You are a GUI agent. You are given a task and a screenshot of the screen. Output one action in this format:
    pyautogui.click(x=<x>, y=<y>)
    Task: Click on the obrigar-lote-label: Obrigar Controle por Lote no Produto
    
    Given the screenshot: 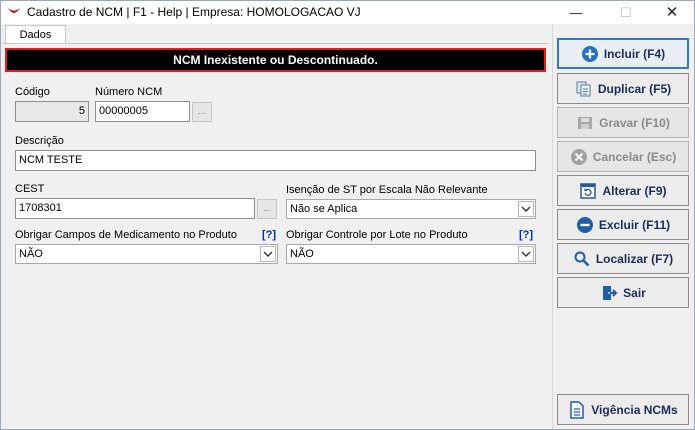 What is the action you would take?
    pyautogui.click(x=377, y=235)
    